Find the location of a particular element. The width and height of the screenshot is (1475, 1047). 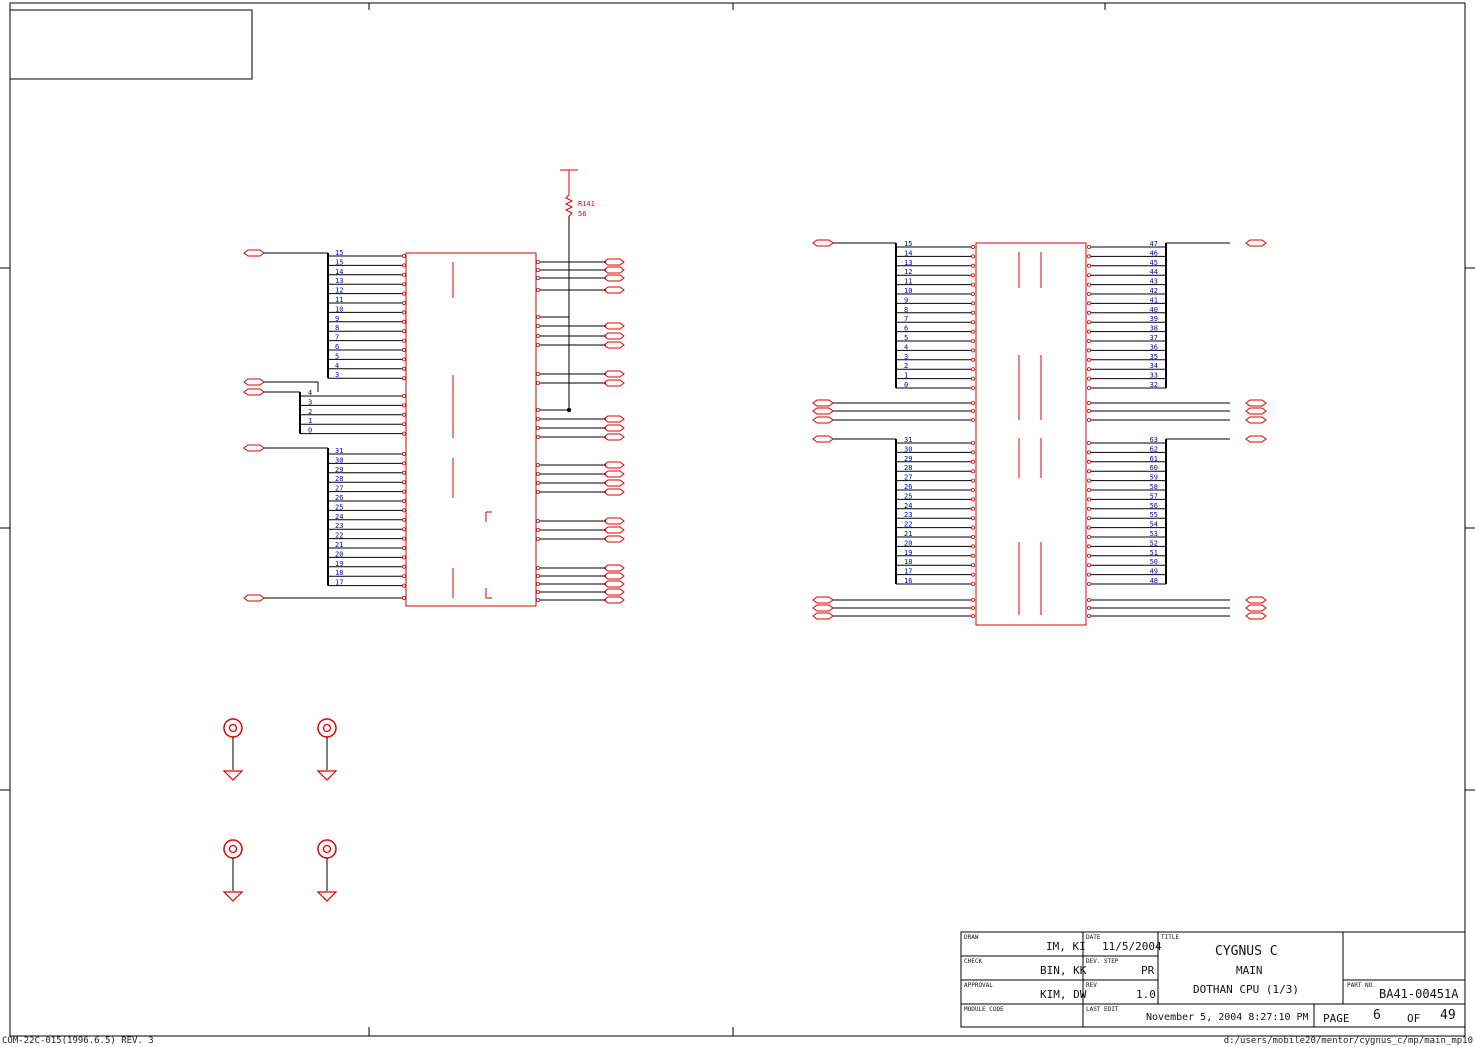

right-pin-label: 37 is located at coordinates (1154, 338).